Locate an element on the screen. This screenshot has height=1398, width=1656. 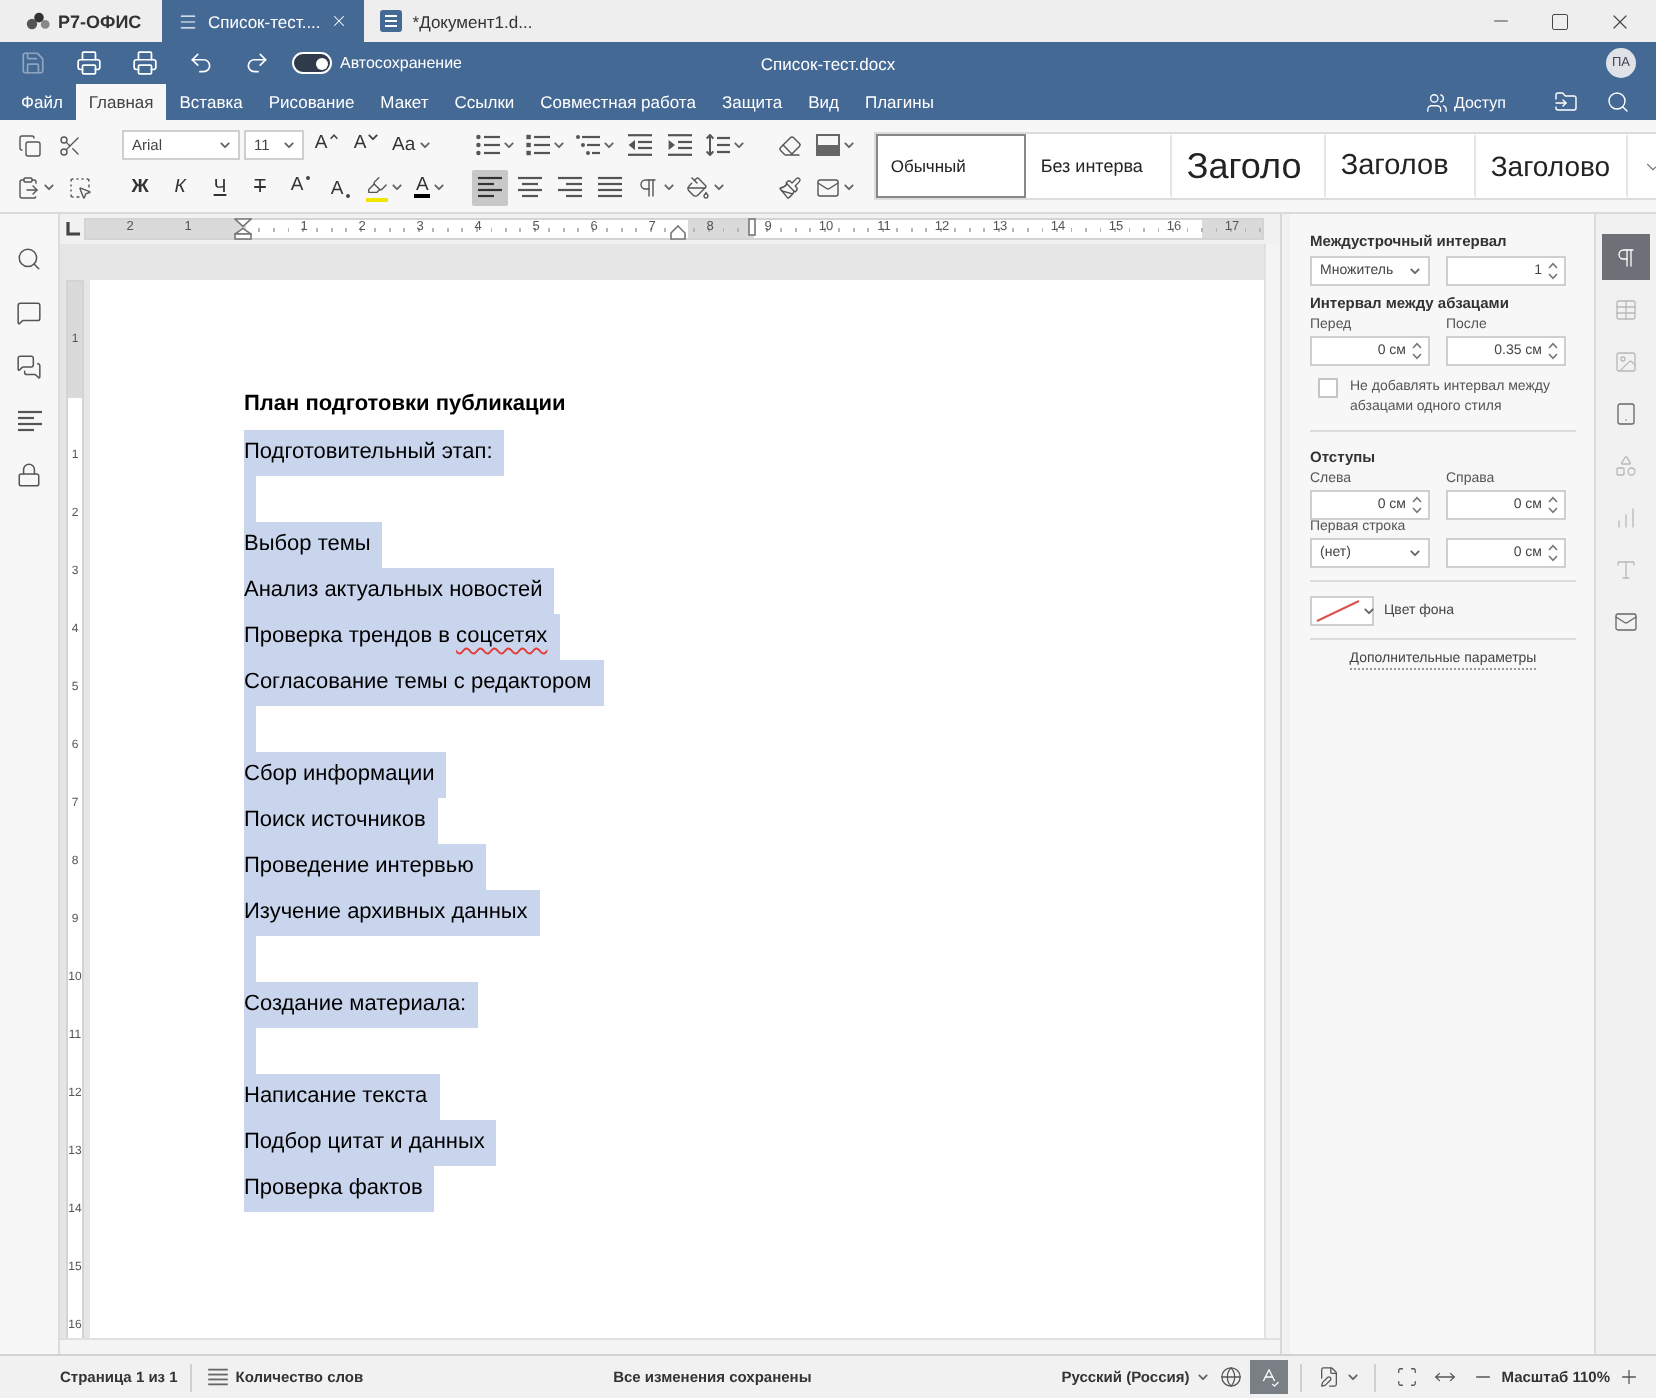
style-preset: Заголо is located at coordinates (1249, 166).